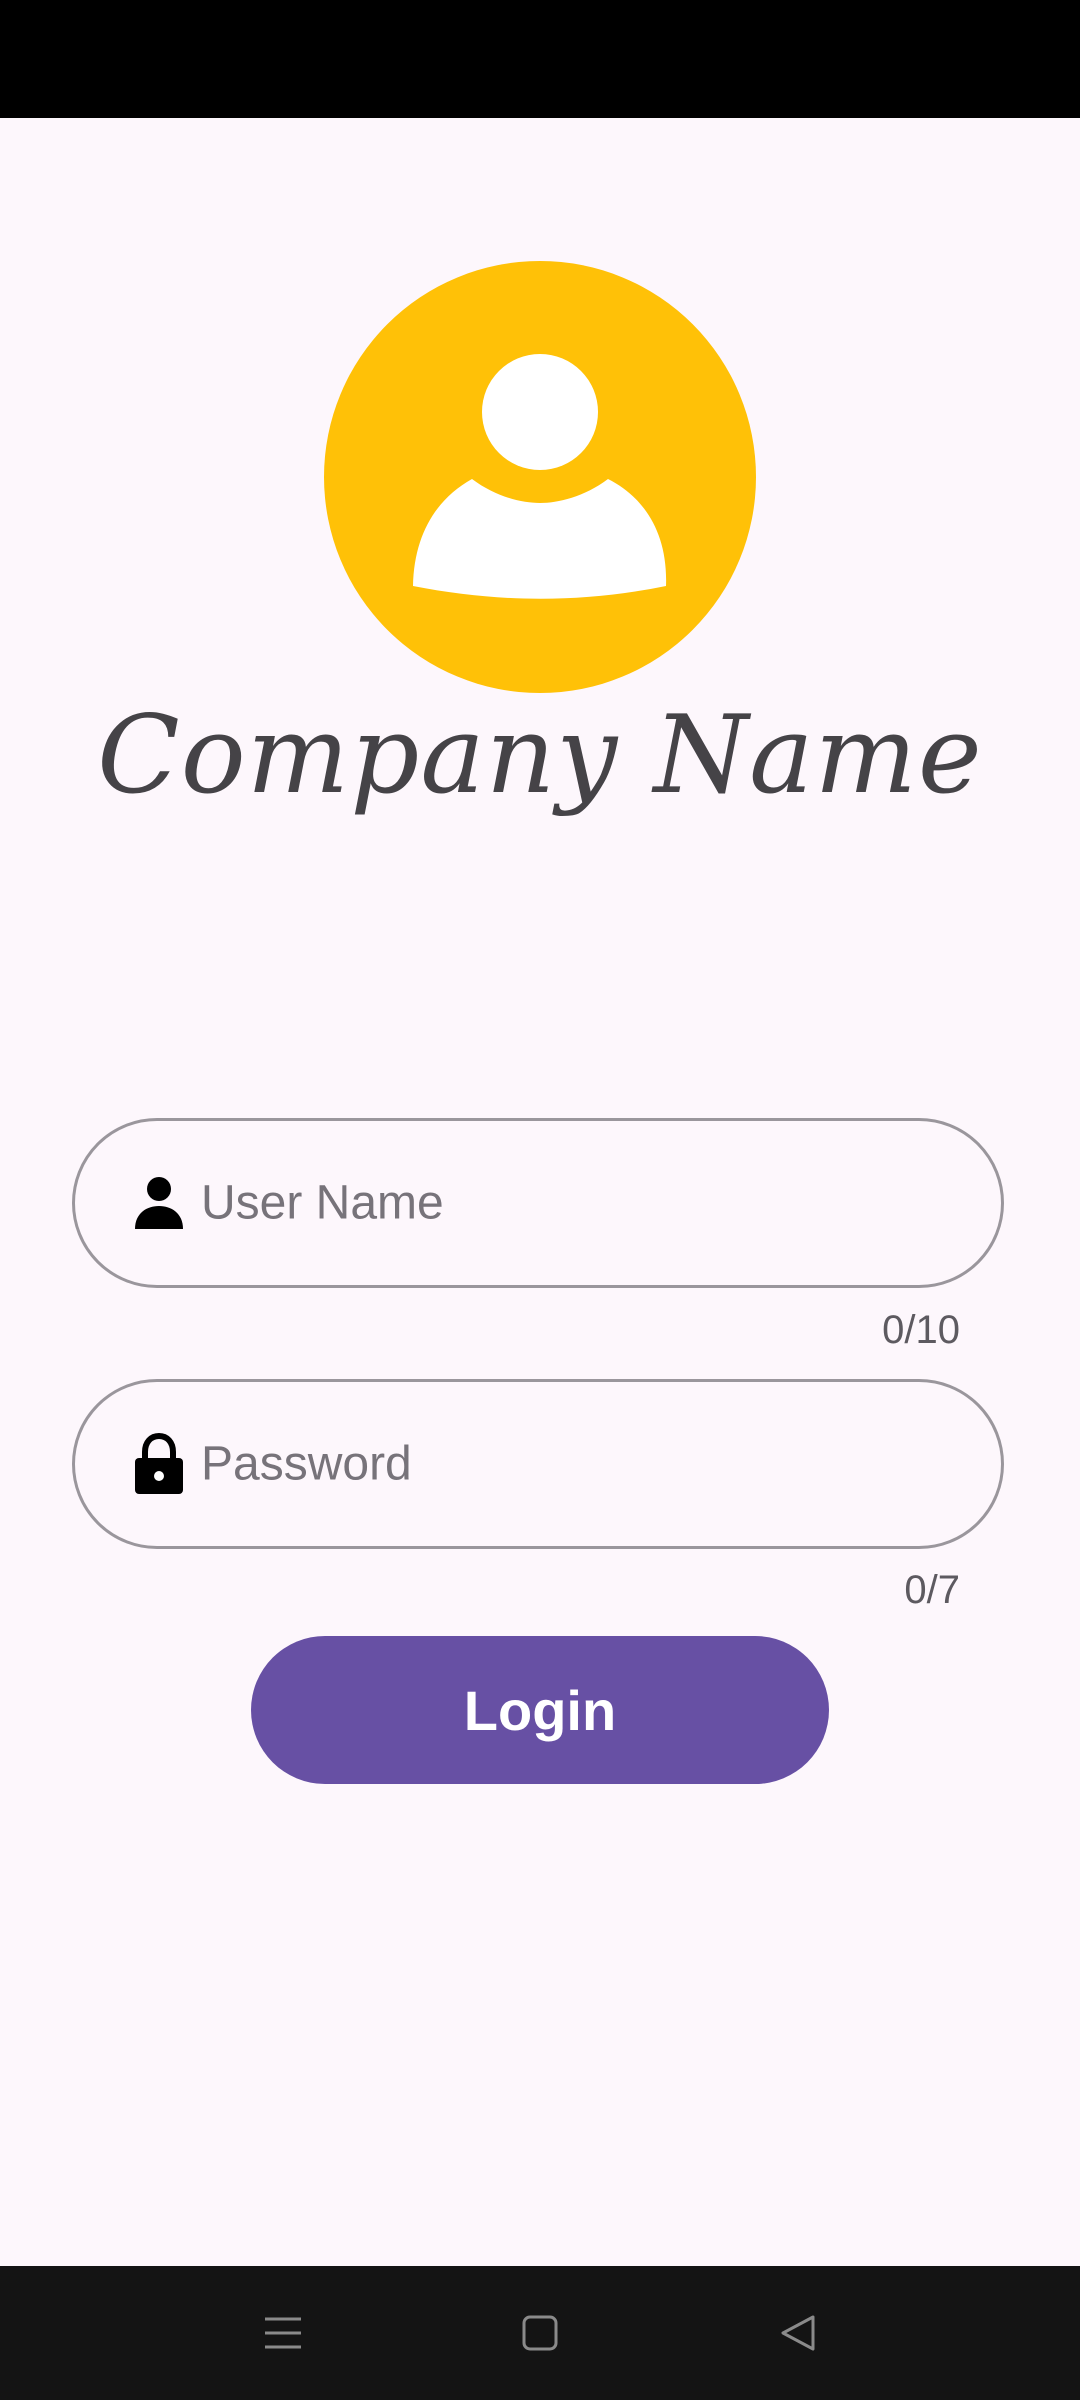  I want to click on back-triangle-icon, so click(799, 2333).